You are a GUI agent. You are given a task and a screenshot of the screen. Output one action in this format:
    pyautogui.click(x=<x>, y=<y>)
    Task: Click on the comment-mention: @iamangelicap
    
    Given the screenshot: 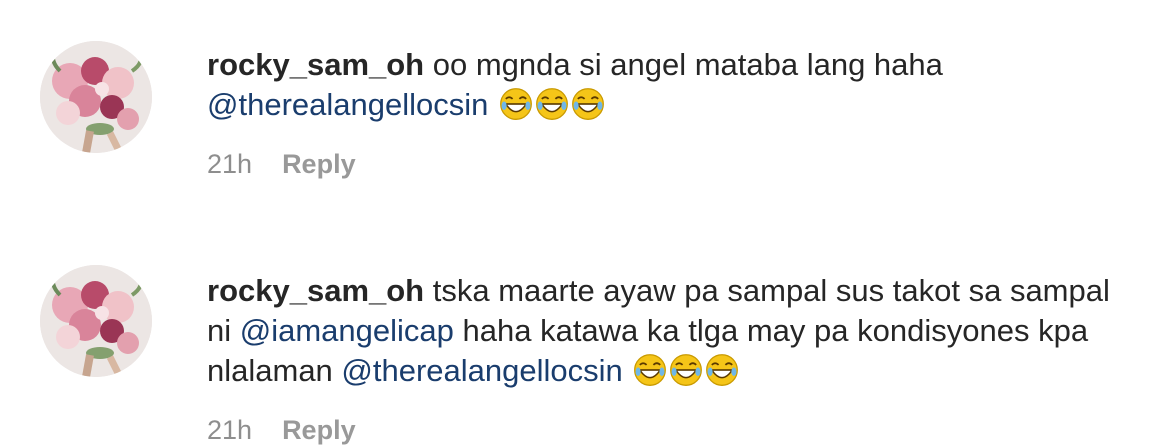 What is the action you would take?
    pyautogui.click(x=347, y=330)
    